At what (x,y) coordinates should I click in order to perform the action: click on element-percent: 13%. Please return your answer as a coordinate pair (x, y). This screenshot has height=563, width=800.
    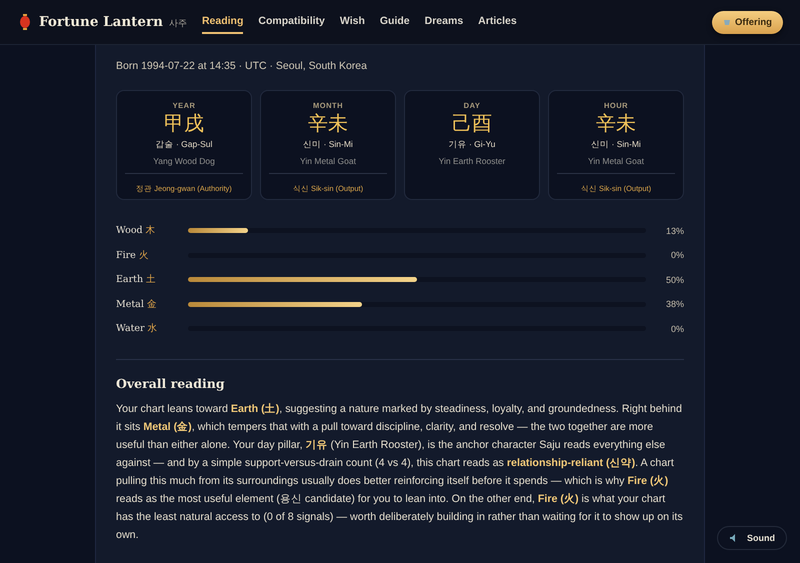
    Looking at the image, I should click on (674, 231).